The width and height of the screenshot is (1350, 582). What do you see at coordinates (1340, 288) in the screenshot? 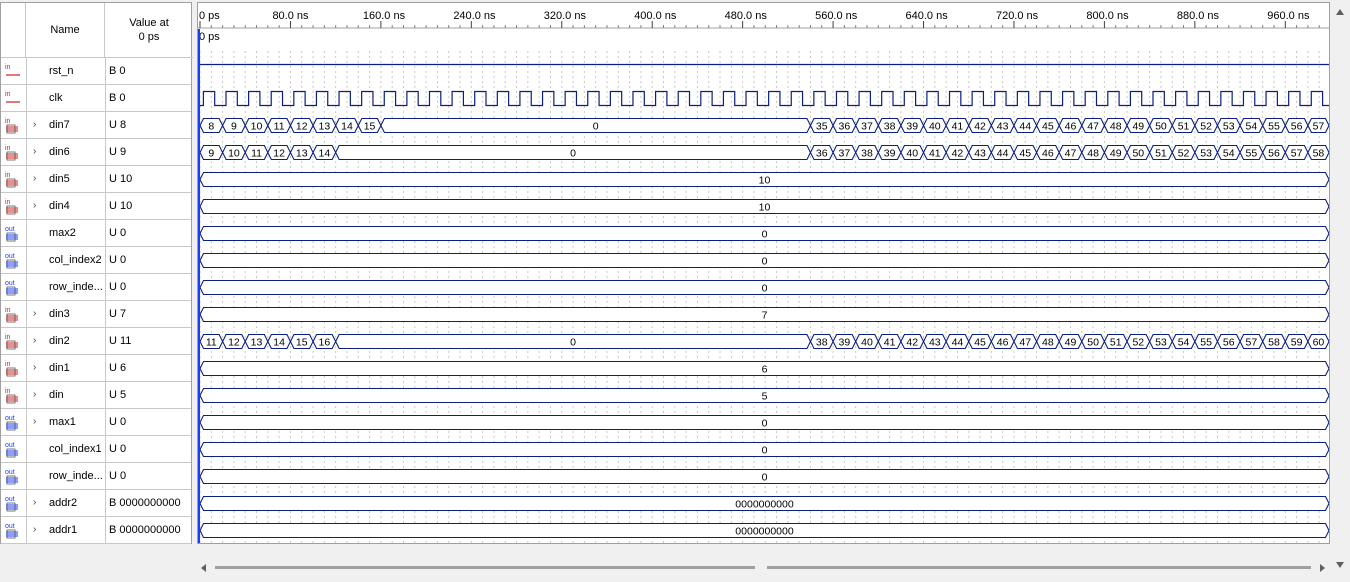
I see `vertical-scrollbar` at bounding box center [1340, 288].